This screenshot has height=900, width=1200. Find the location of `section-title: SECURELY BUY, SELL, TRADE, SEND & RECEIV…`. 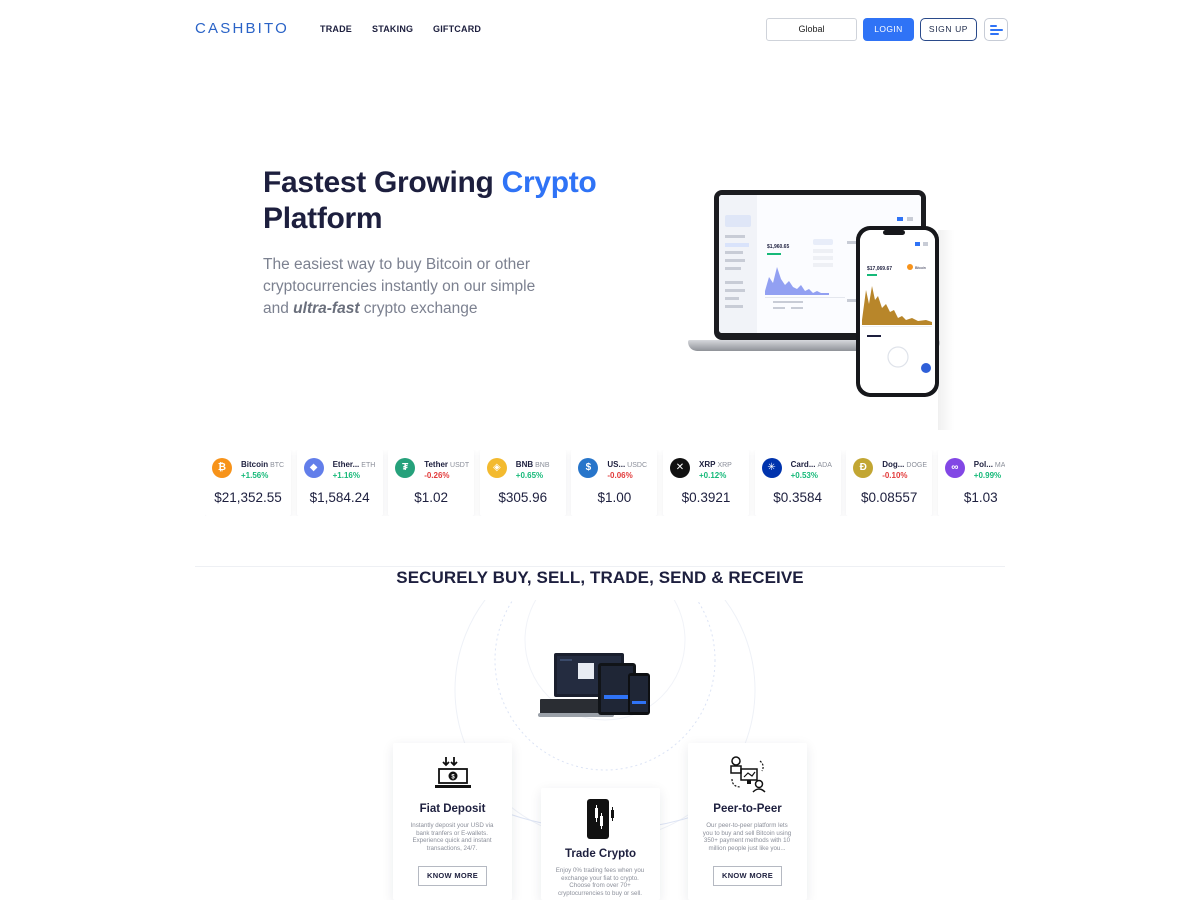

section-title: SECURELY BUY, SELL, TRADE, SEND & RECEIV… is located at coordinates (600, 577).